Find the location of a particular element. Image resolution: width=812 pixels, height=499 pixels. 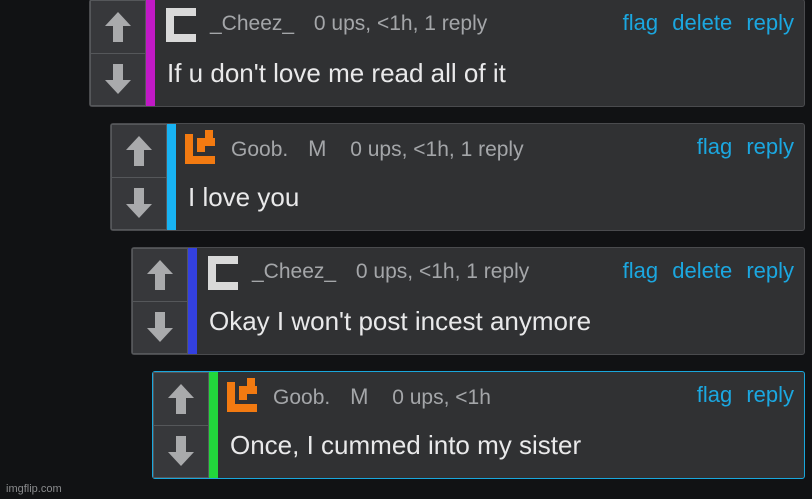

comment-text: Once, I cummed into my sister is located at coordinates (406, 445).